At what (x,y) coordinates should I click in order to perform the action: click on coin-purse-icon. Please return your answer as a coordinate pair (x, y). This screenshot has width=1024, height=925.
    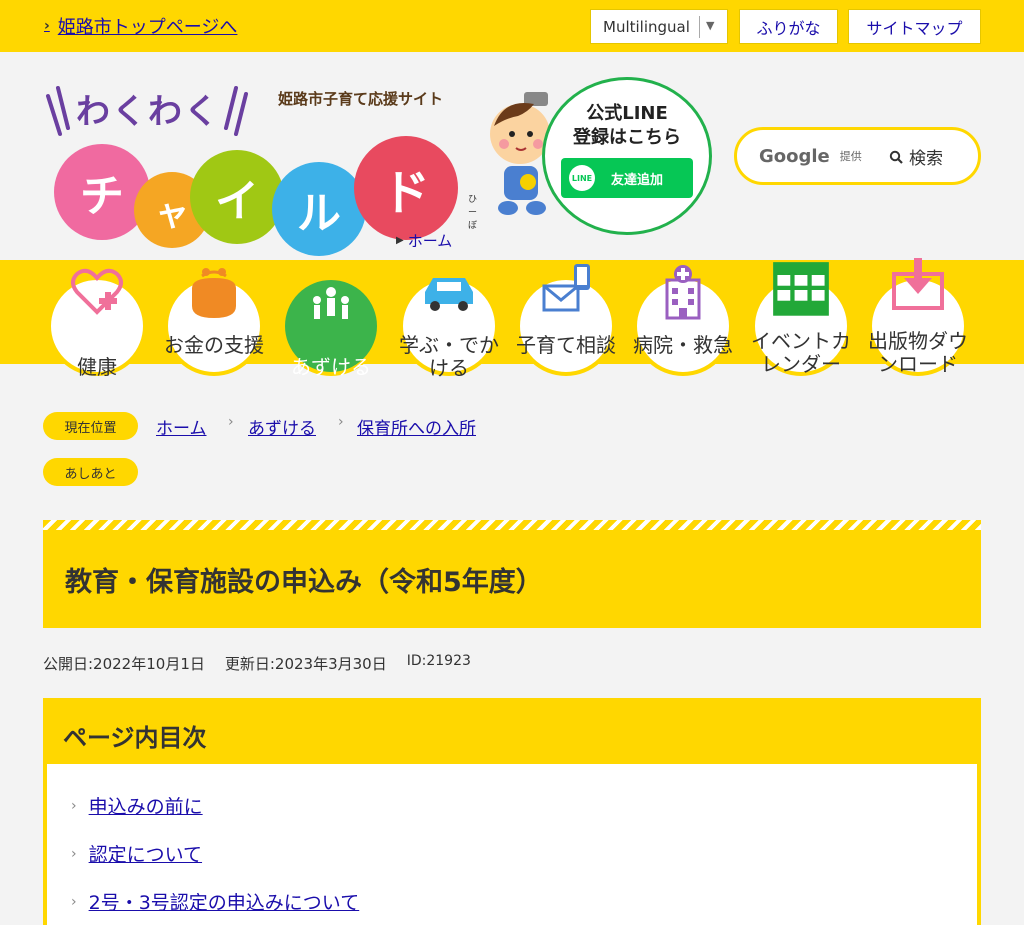
    Looking at the image, I should click on (214, 293).